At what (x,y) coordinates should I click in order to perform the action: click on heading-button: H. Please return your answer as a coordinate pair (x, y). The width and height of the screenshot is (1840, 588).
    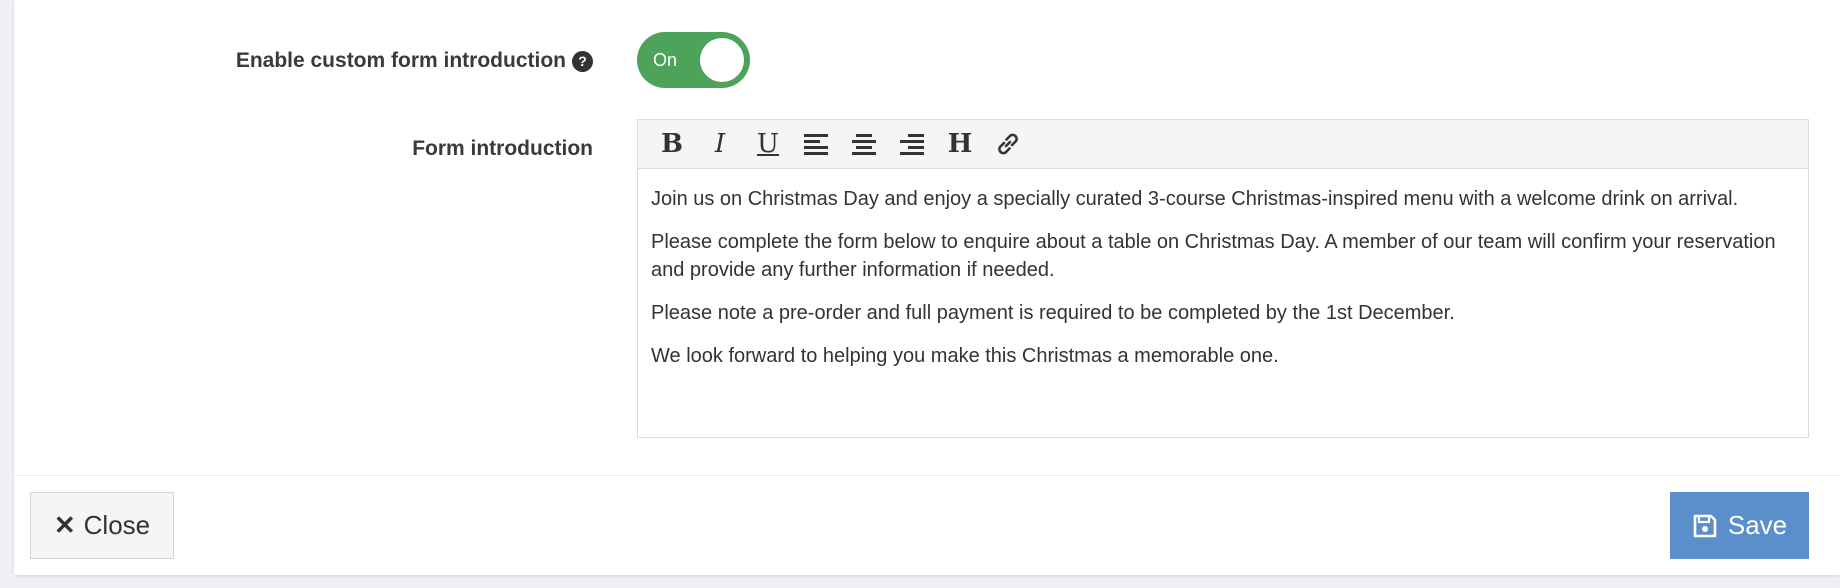
    Looking at the image, I should click on (960, 144).